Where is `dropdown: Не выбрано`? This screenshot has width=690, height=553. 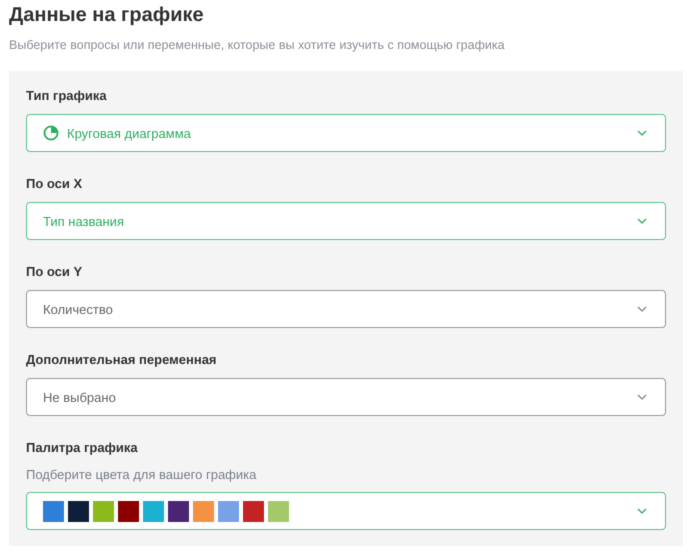 dropdown: Не выбрано is located at coordinates (346, 397).